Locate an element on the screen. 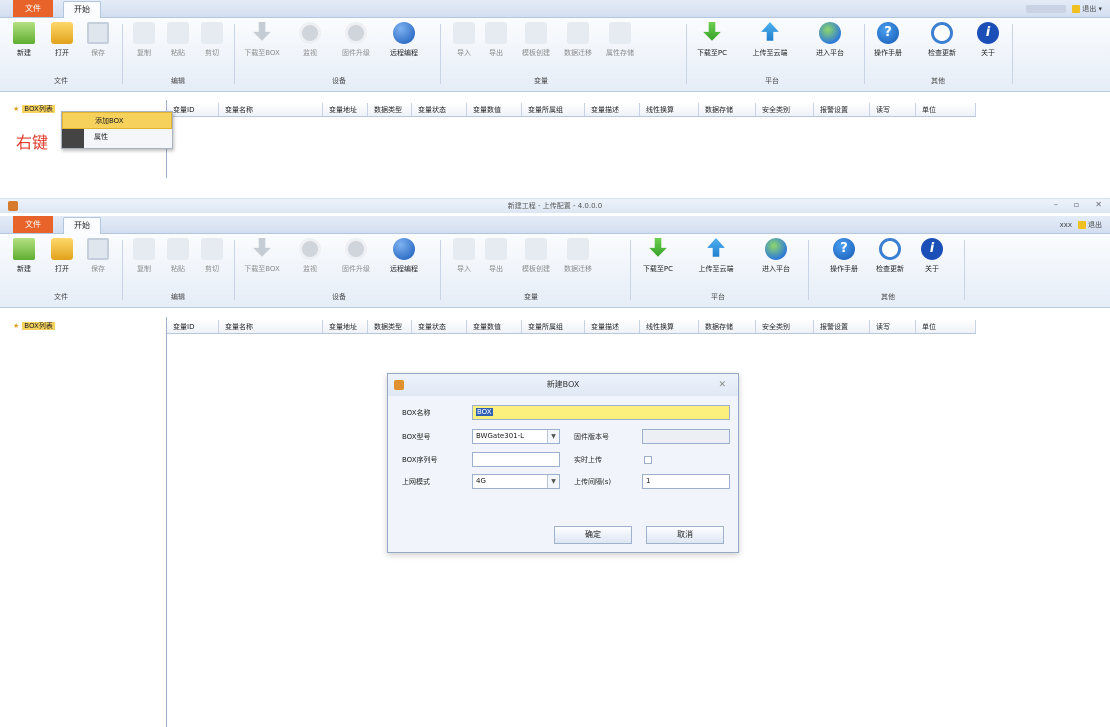 This screenshot has width=1110, height=727. context-menu: 添加BOX 属性 is located at coordinates (117, 130).